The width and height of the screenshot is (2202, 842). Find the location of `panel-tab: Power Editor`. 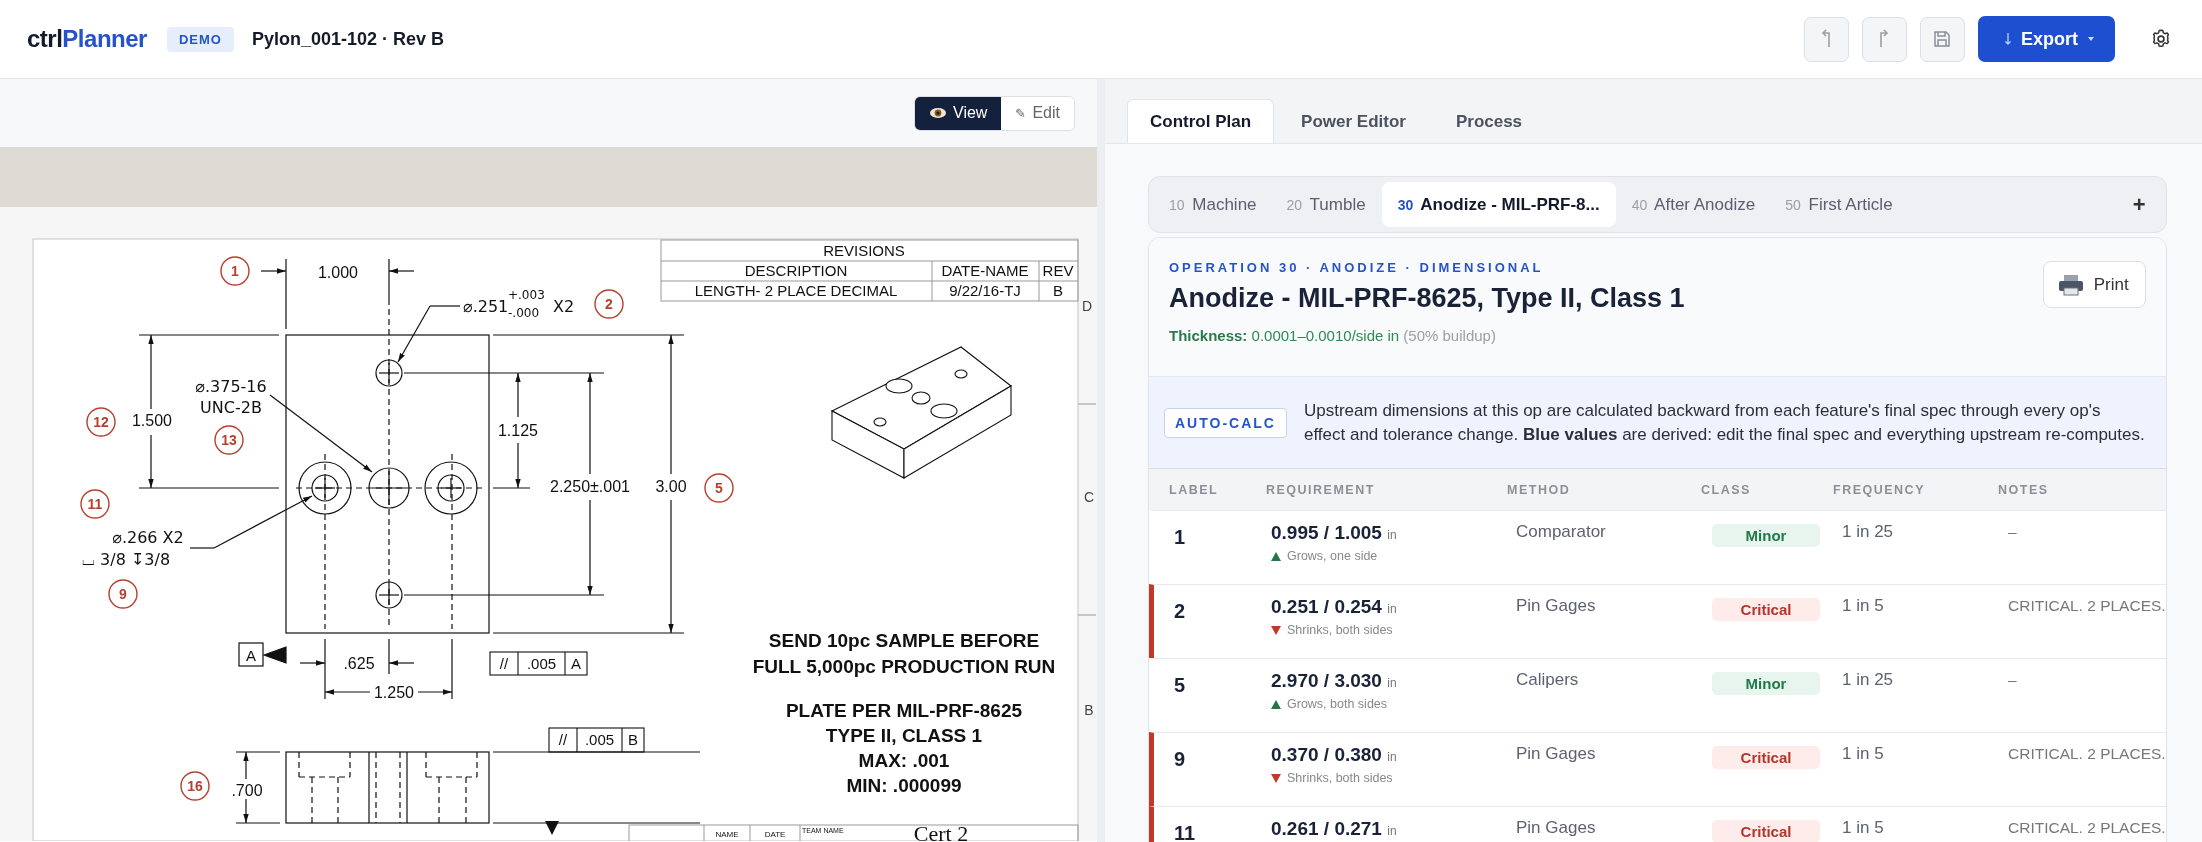

panel-tab: Power Editor is located at coordinates (1353, 121).